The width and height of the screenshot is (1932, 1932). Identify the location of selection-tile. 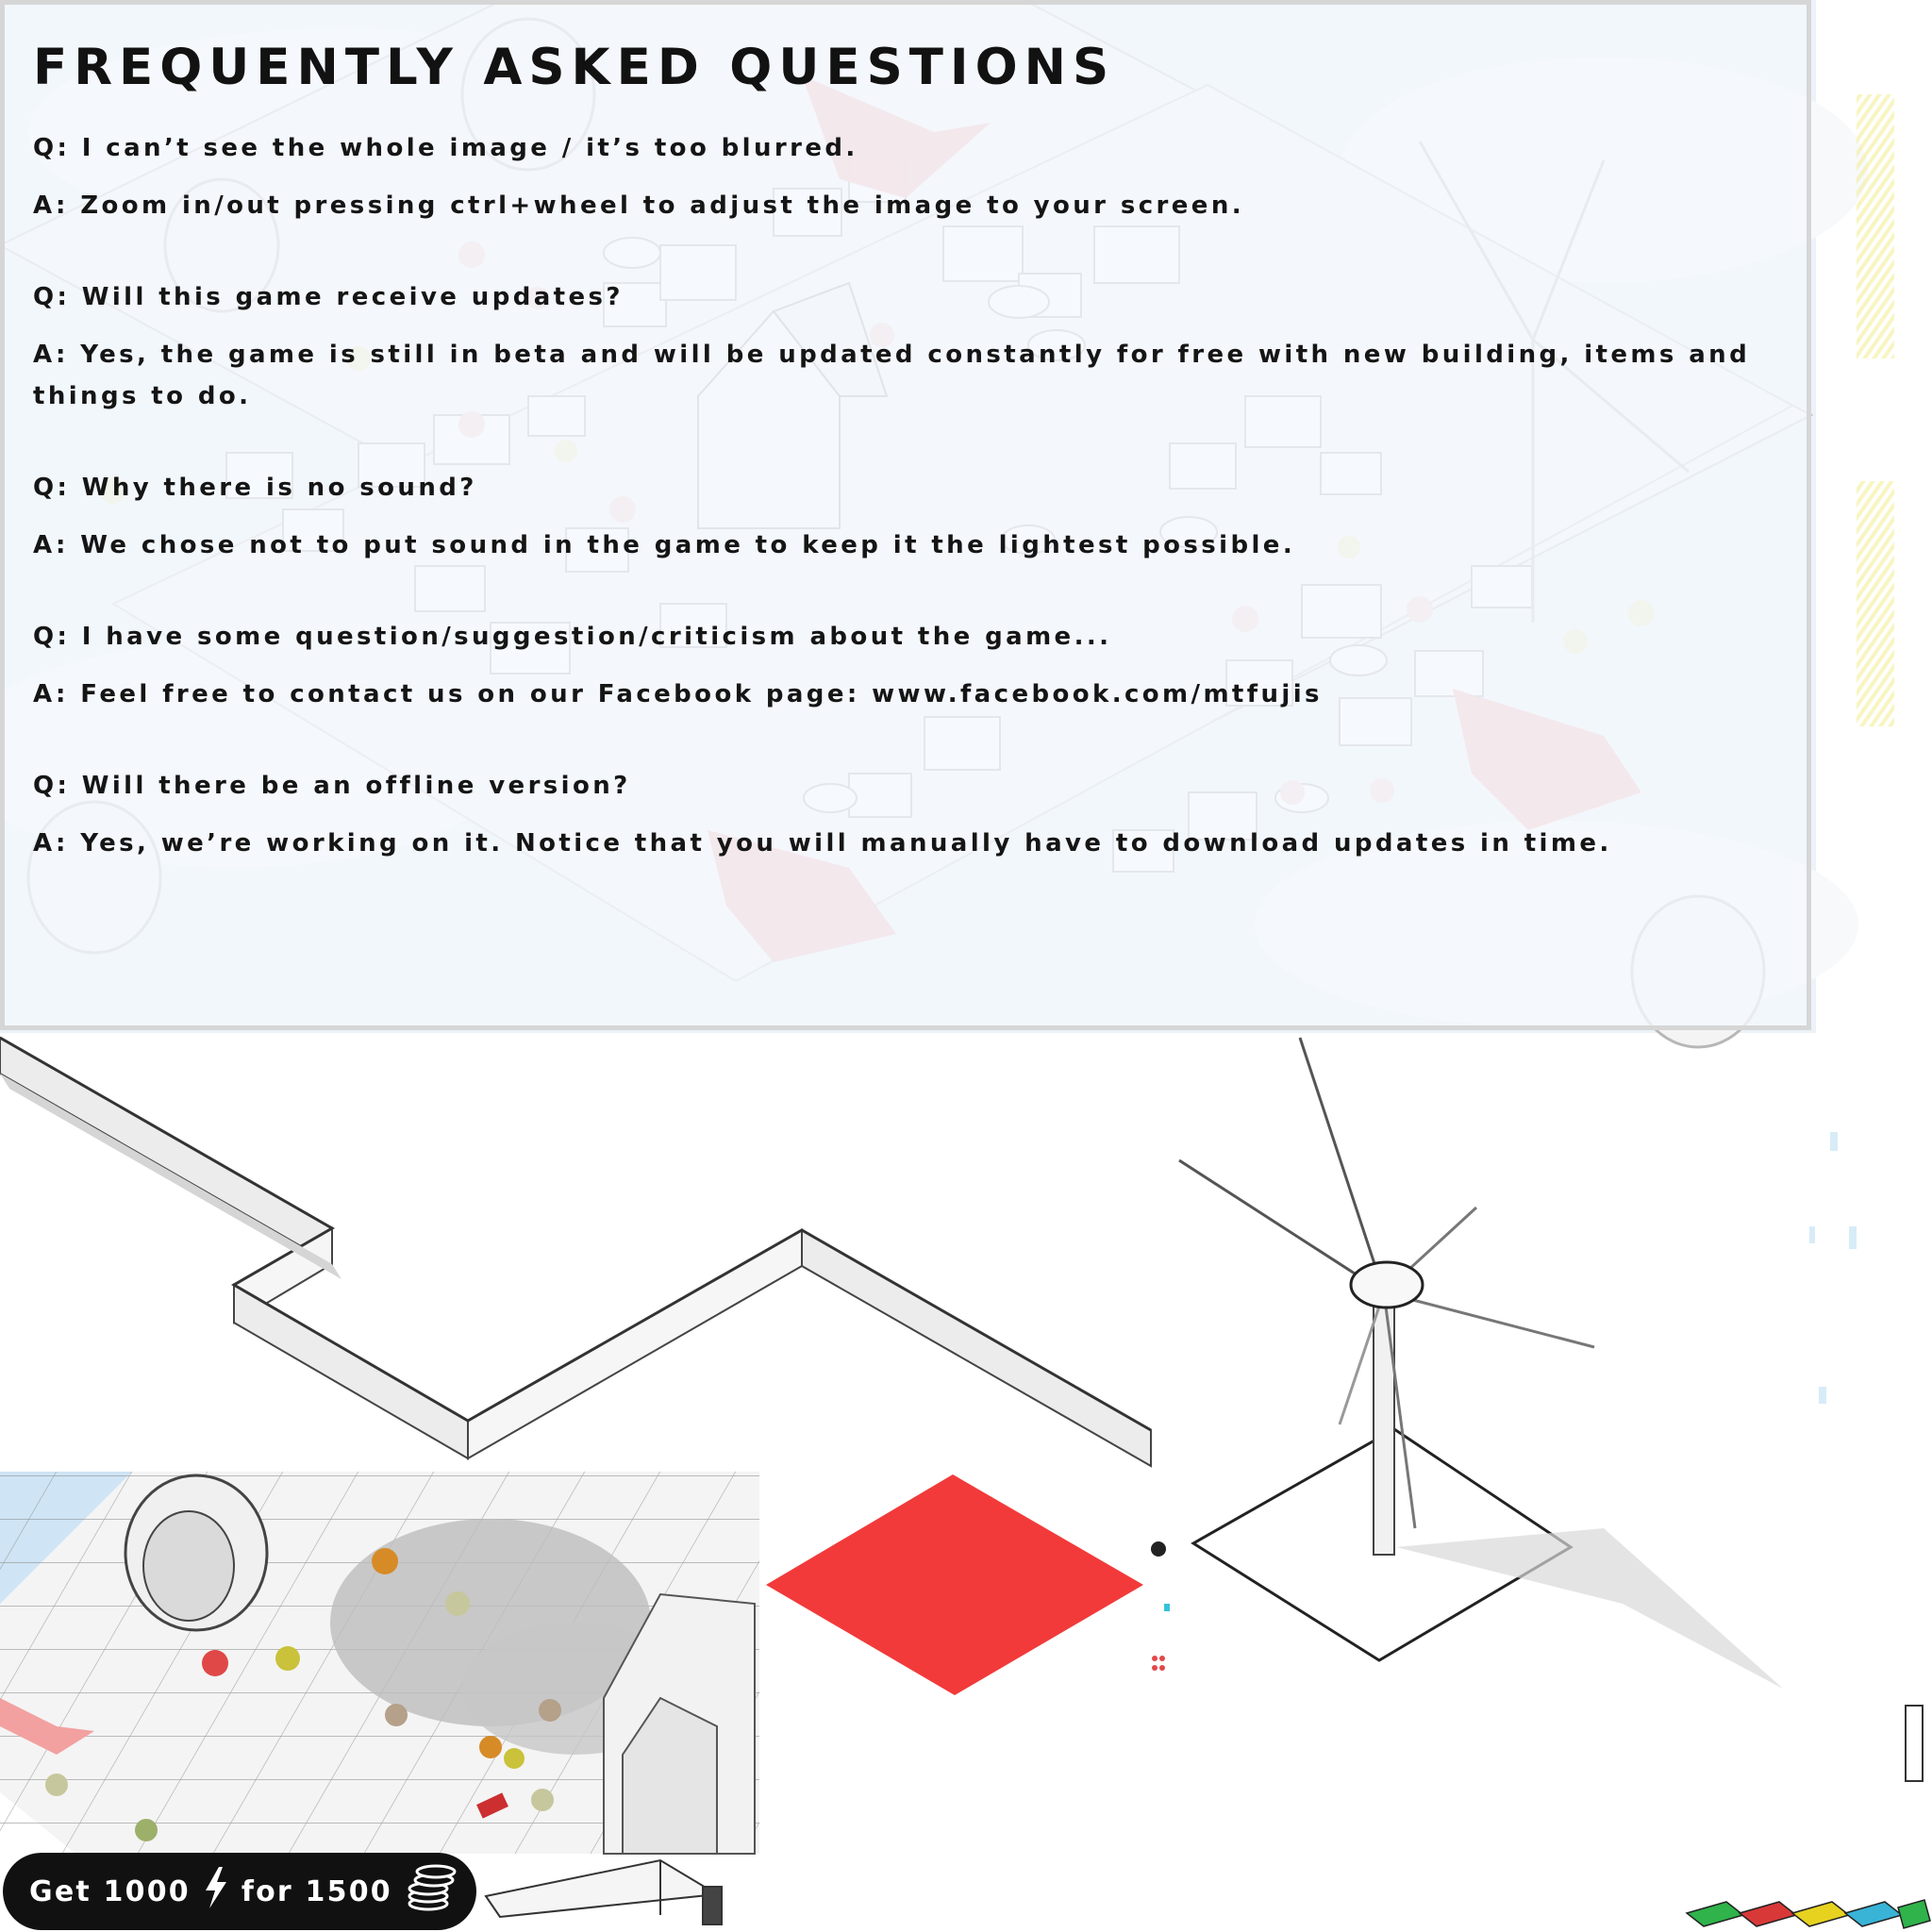
(954, 1584).